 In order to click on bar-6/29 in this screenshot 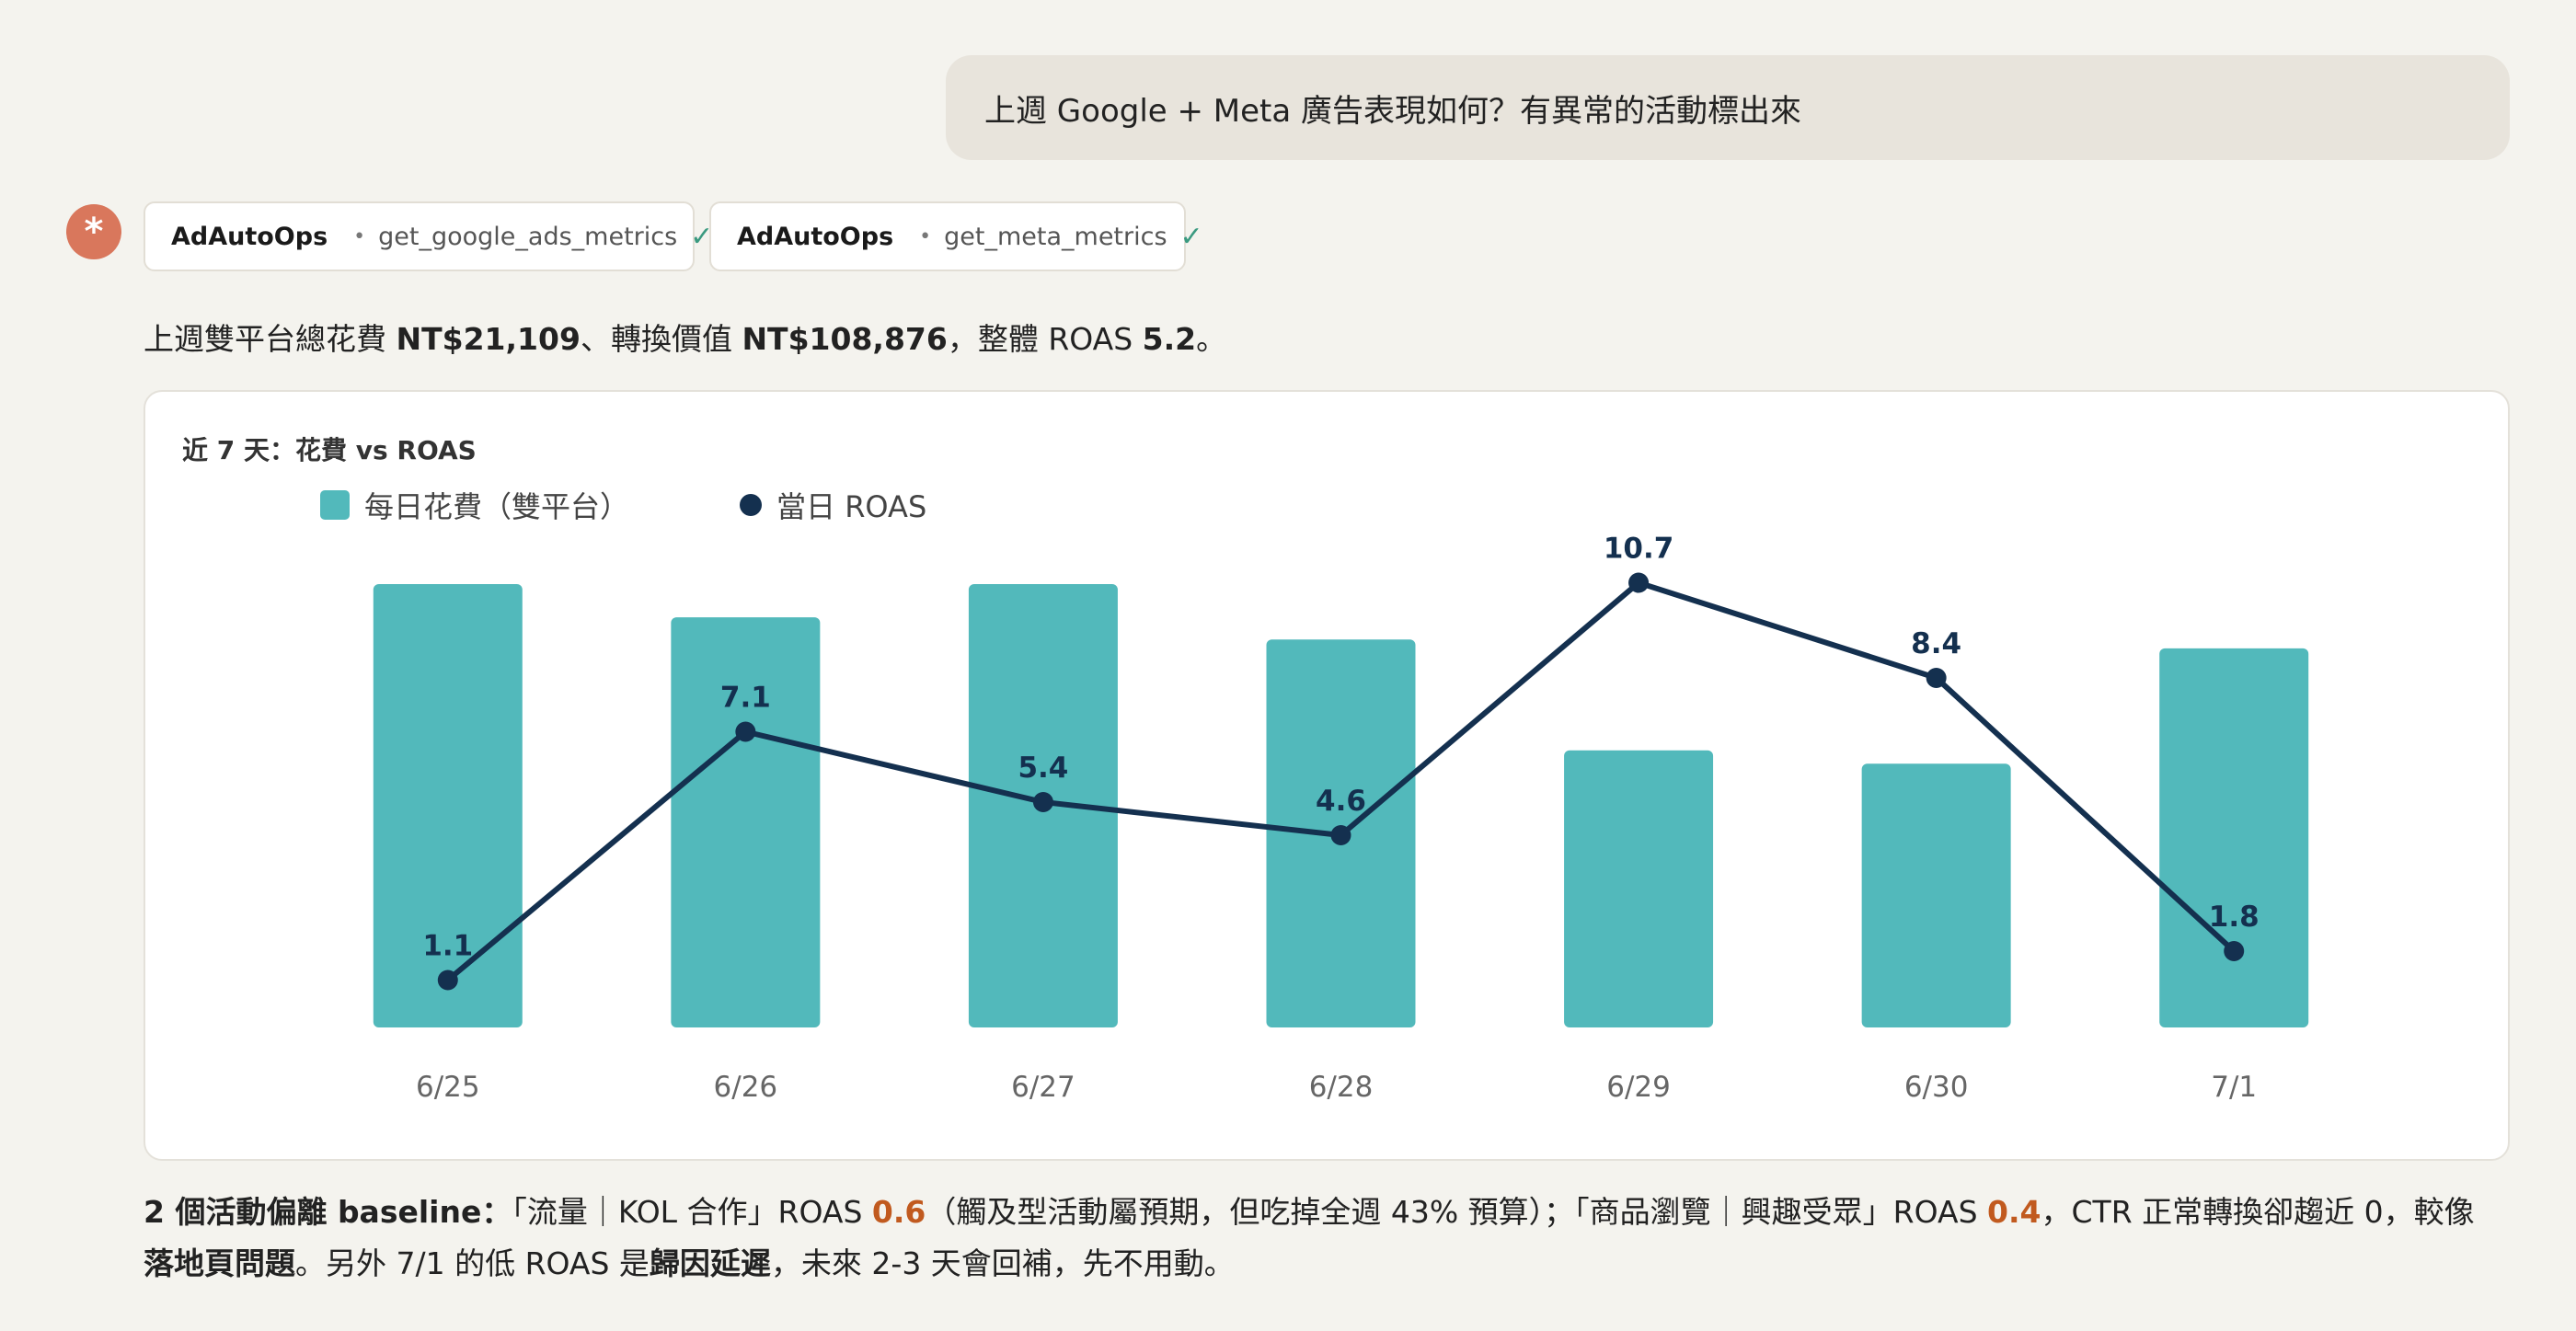, I will do `click(1639, 888)`.